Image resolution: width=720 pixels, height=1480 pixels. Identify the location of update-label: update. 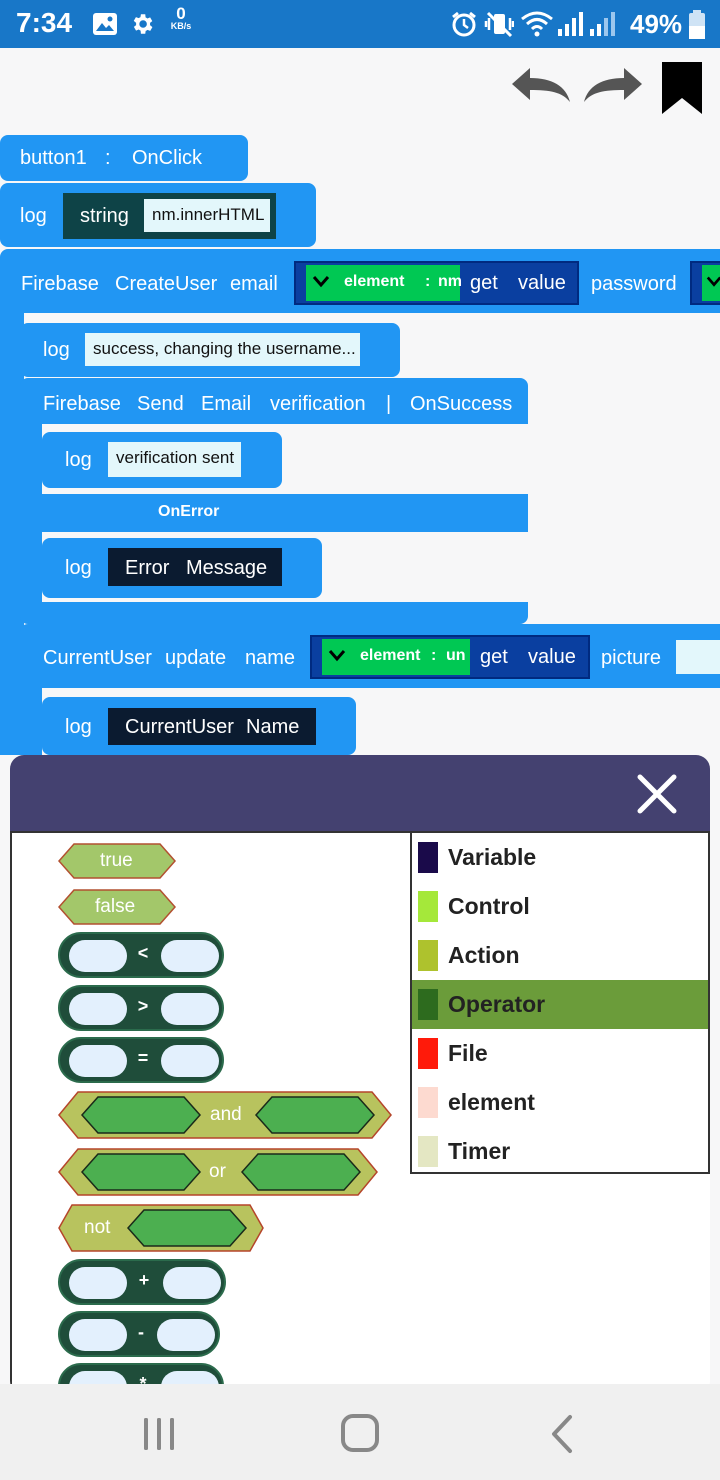
(196, 658).